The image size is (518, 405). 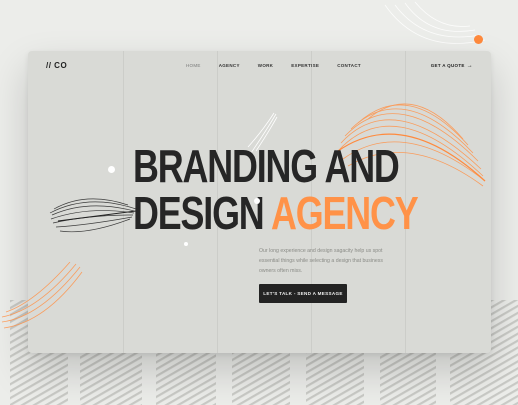 What do you see at coordinates (305, 65) in the screenshot?
I see `nav-expertise: EXPERTISE` at bounding box center [305, 65].